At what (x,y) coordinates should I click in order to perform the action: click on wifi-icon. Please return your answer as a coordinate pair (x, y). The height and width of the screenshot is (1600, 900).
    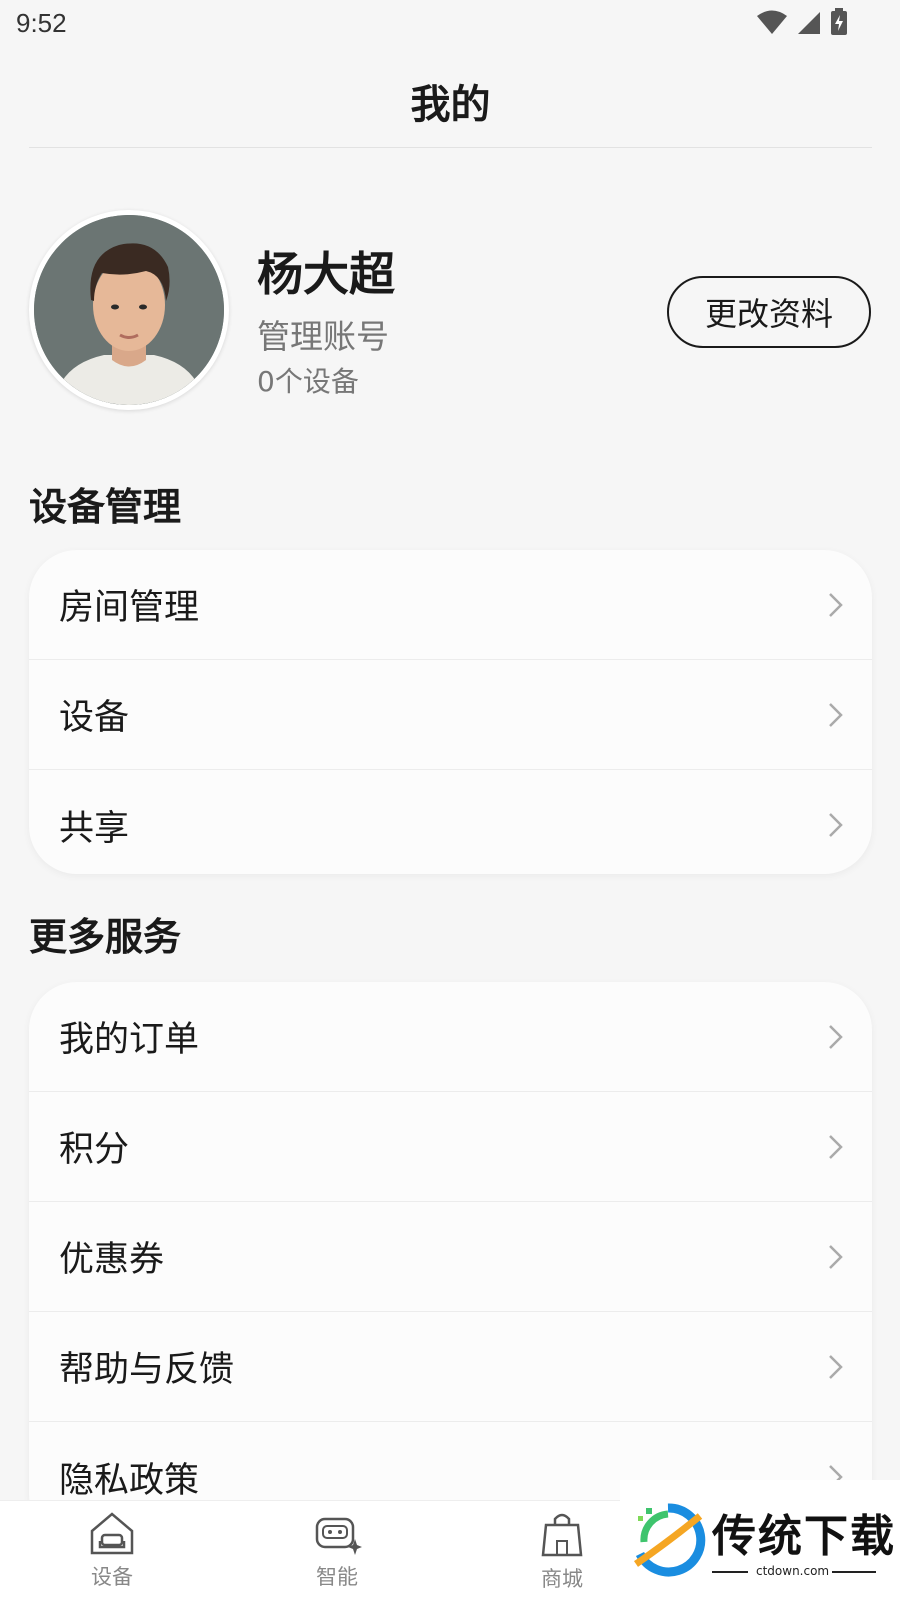
    Looking at the image, I should click on (772, 22).